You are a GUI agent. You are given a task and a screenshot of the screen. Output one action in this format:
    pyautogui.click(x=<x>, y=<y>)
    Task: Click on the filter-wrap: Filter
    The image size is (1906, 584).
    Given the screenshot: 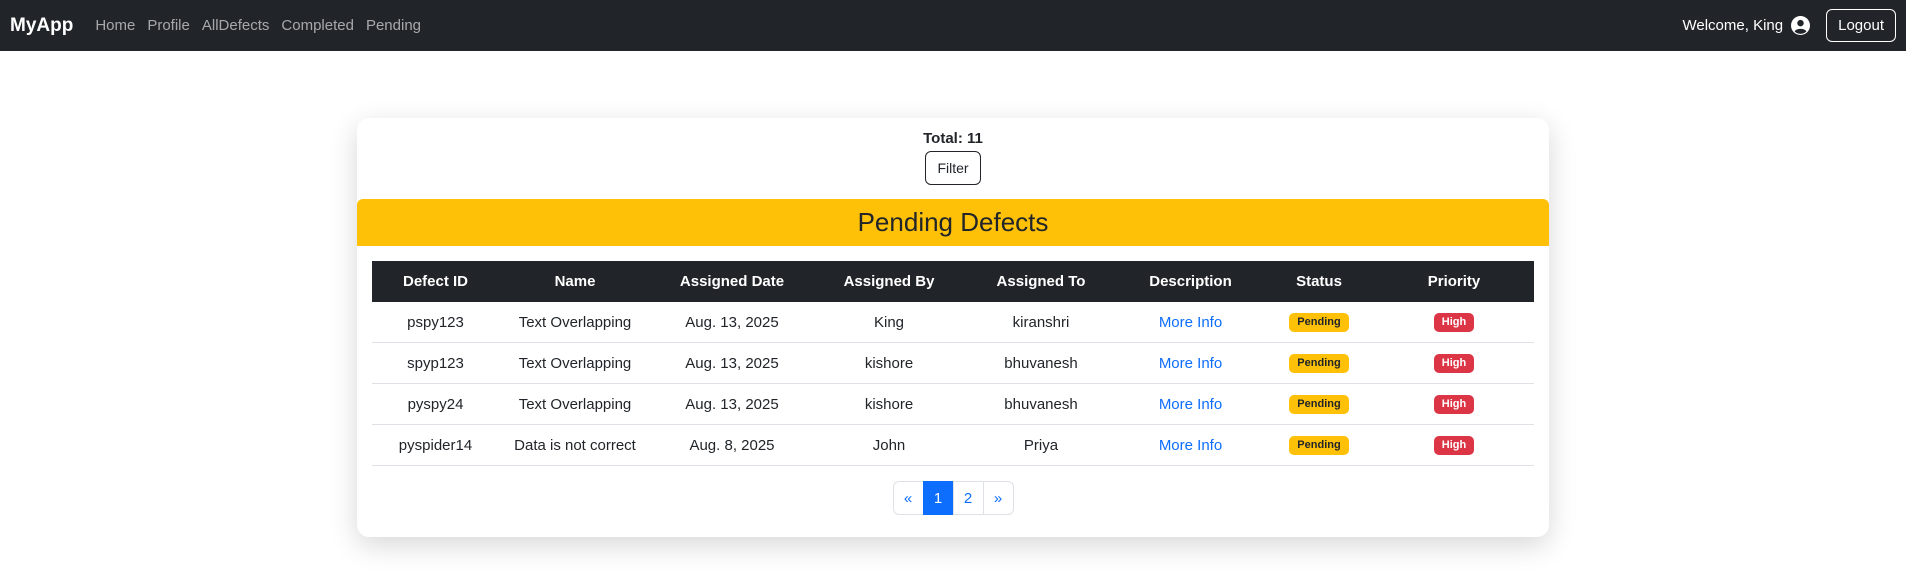 What is the action you would take?
    pyautogui.click(x=953, y=168)
    